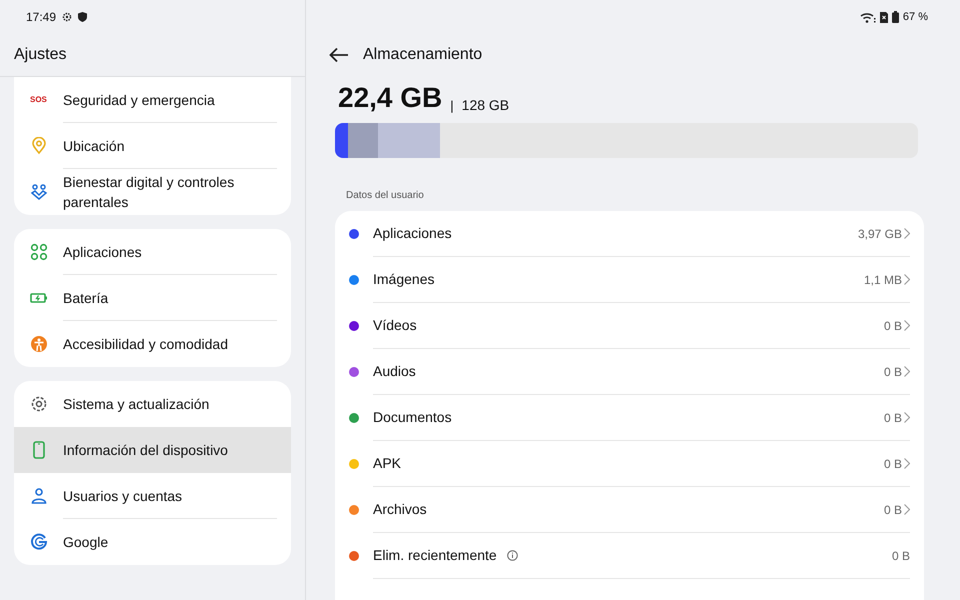  What do you see at coordinates (39, 146) in the screenshot?
I see `location-pin-icon` at bounding box center [39, 146].